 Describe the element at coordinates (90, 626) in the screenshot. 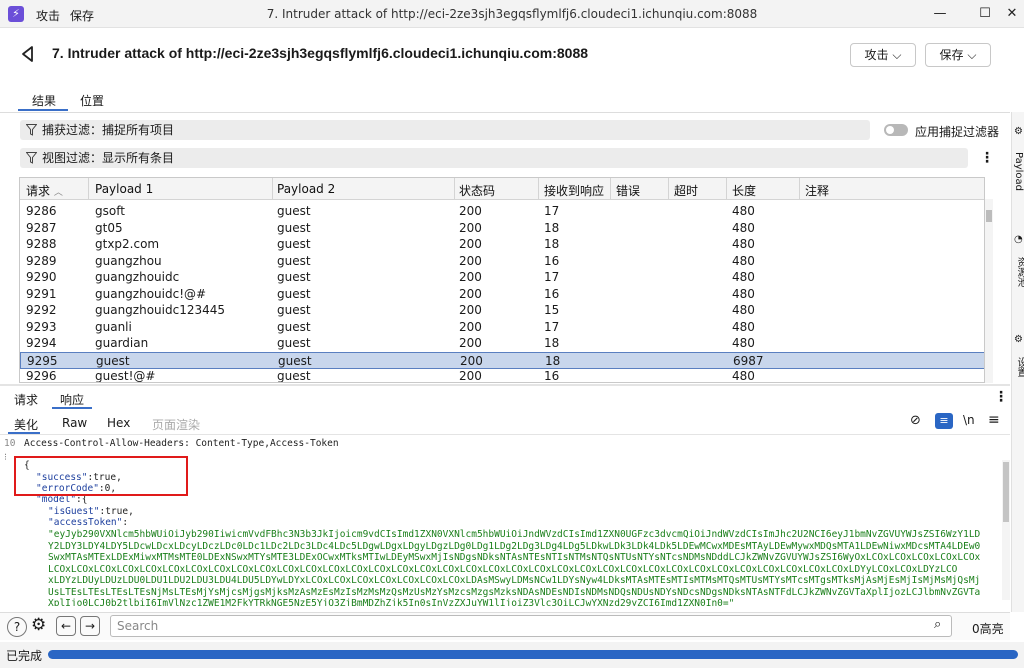

I see `forward-arrow-icon: →` at that location.